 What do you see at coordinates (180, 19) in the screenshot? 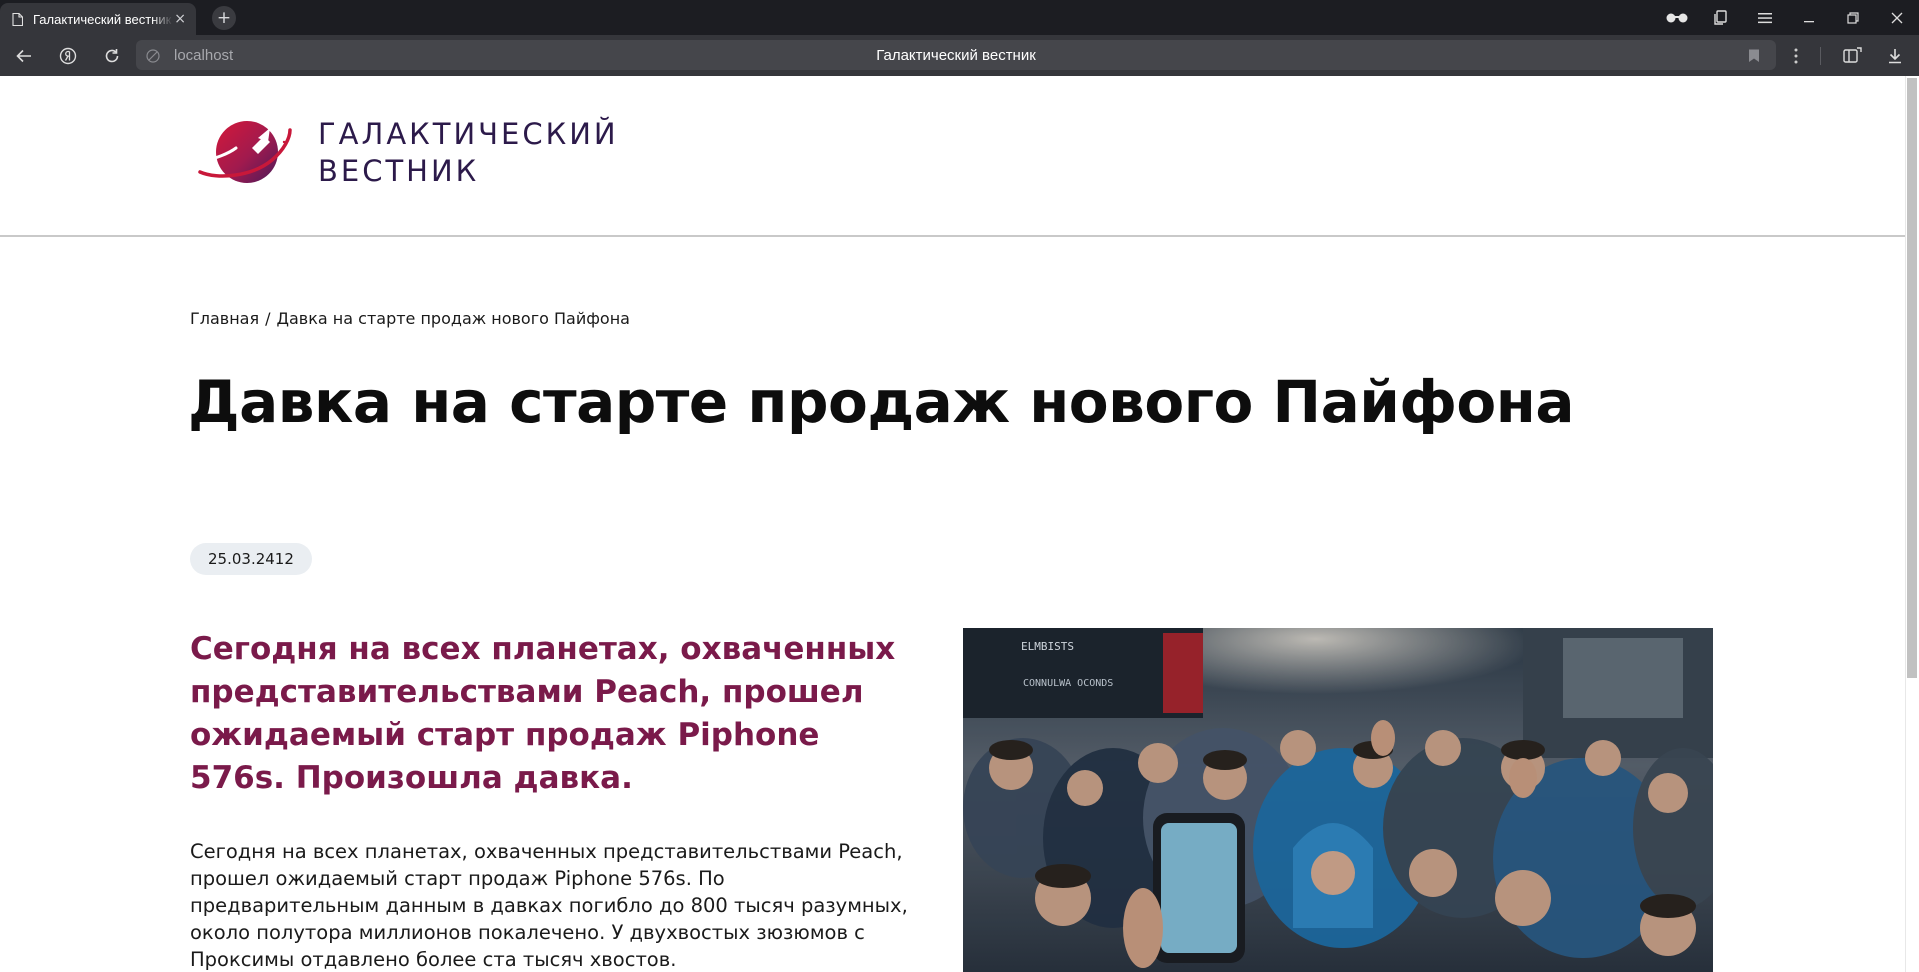
I see `tab-close-button: ×` at bounding box center [180, 19].